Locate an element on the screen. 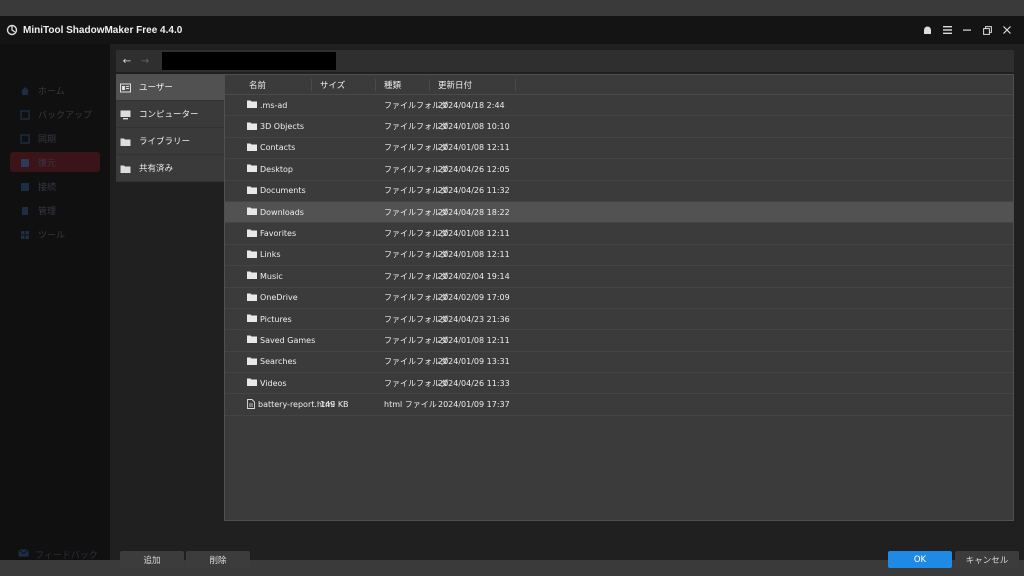 Image resolution: width=1024 pixels, height=576 pixels. file-row: 3D Objects ファイルフォルダ 2024/01/08 10:10 is located at coordinates (619, 127).